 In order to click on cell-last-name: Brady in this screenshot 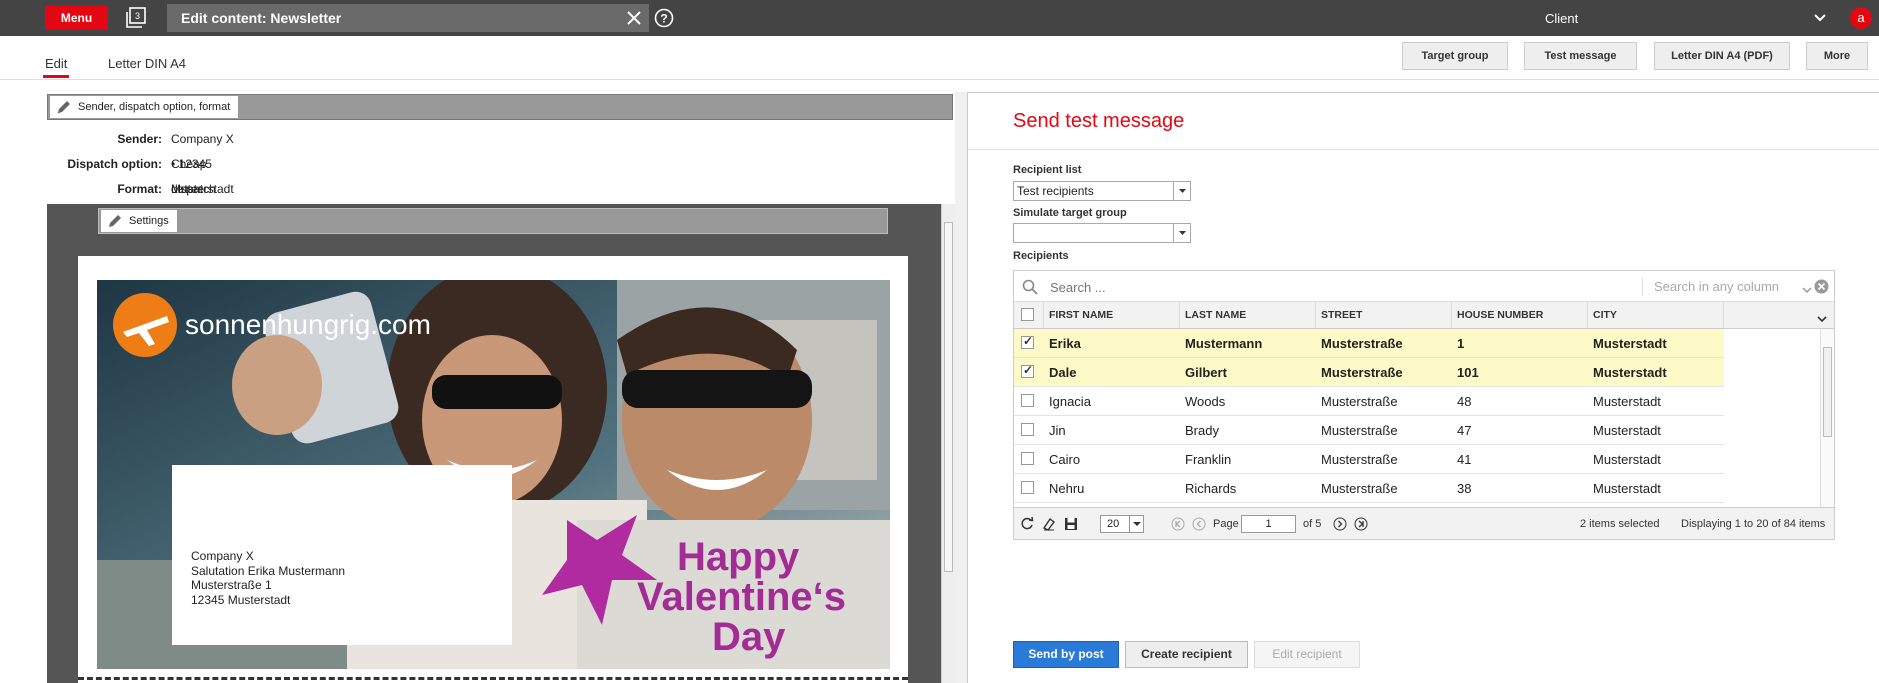, I will do `click(1202, 430)`.